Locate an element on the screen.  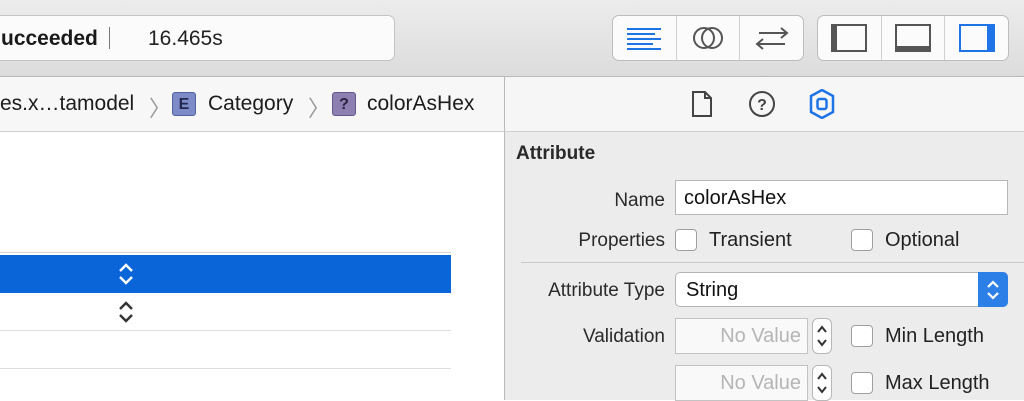
transient-checkbox is located at coordinates (686, 240).